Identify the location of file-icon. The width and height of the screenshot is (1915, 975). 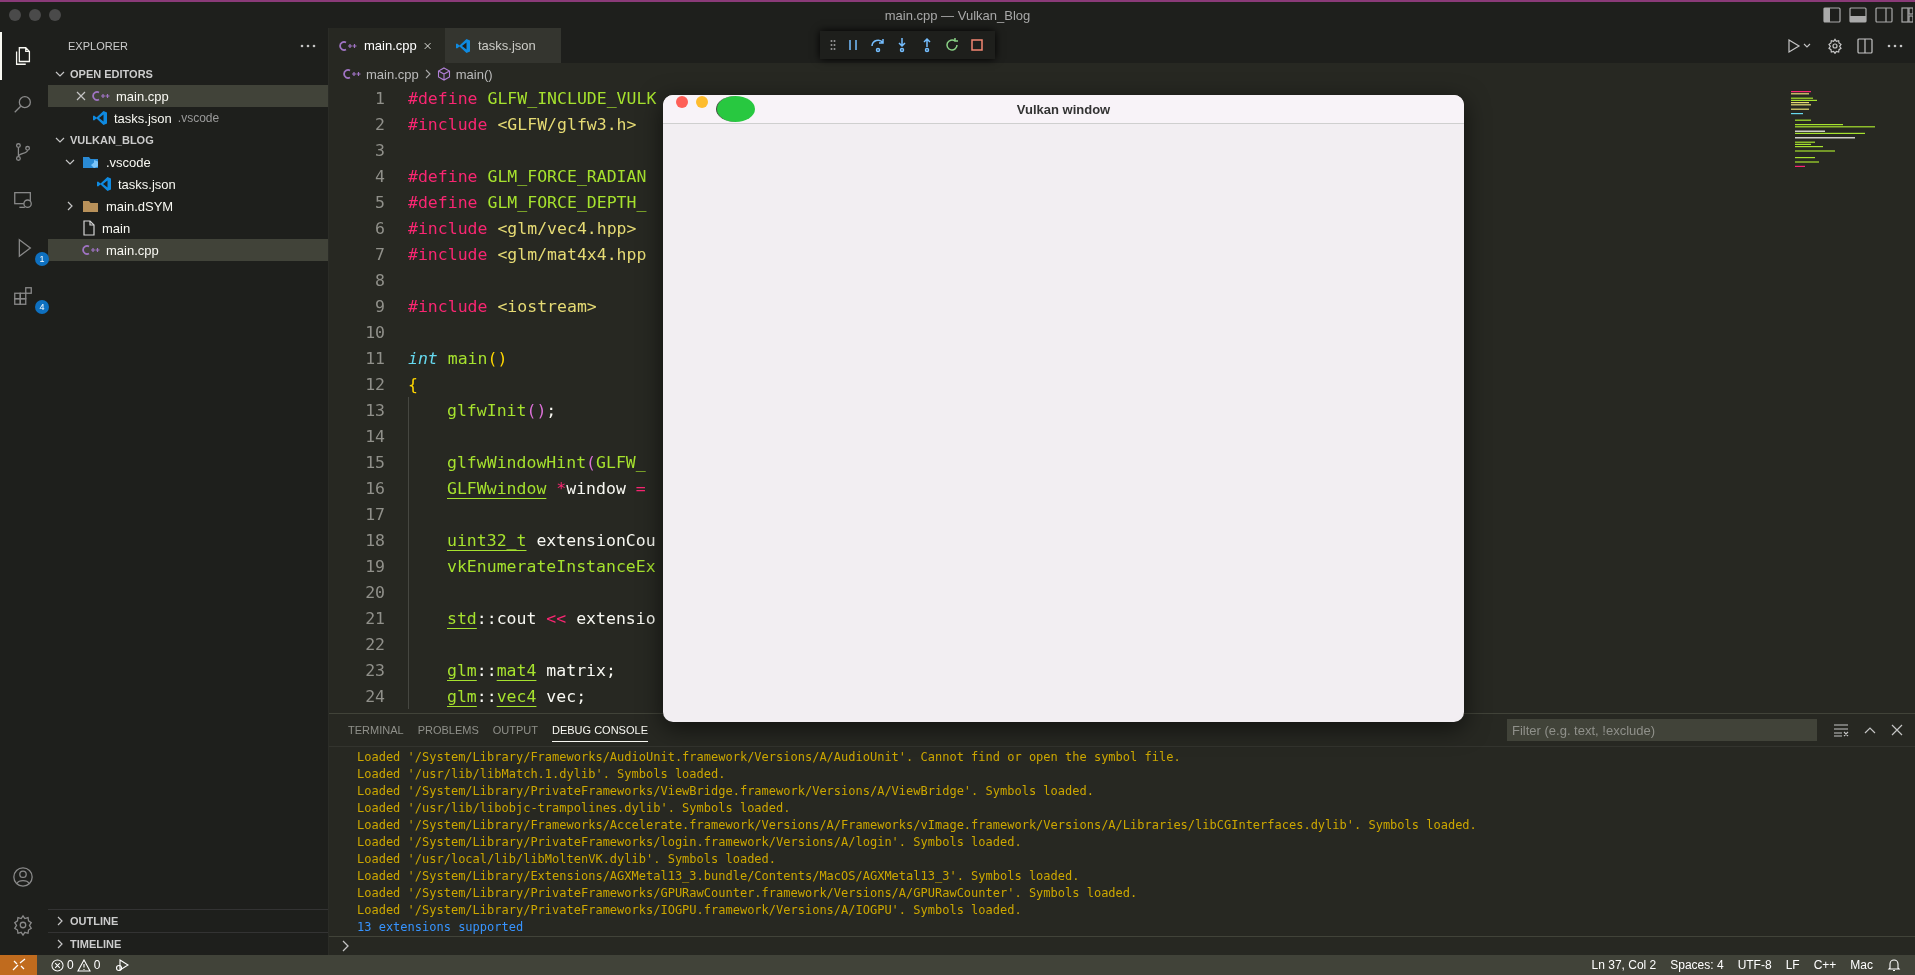
(89, 228).